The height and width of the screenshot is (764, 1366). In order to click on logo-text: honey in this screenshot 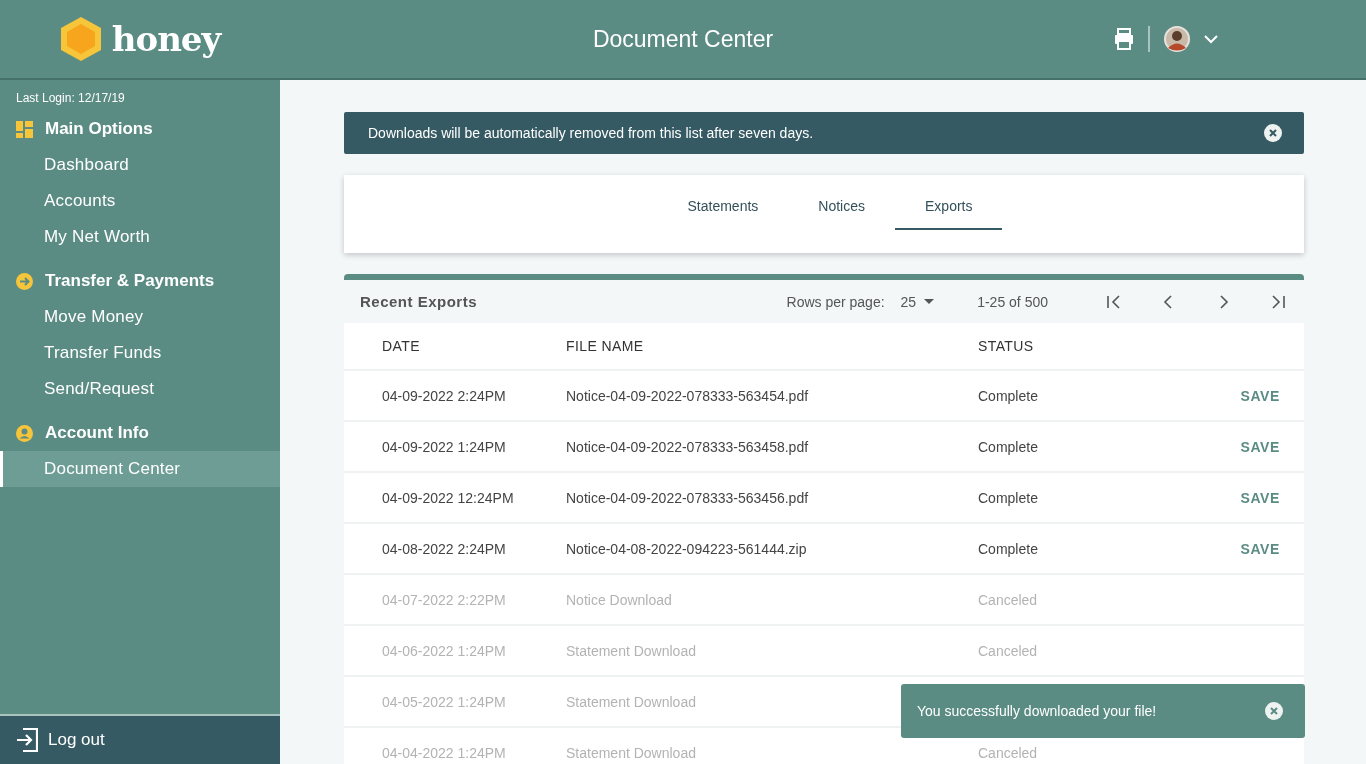, I will do `click(166, 39)`.